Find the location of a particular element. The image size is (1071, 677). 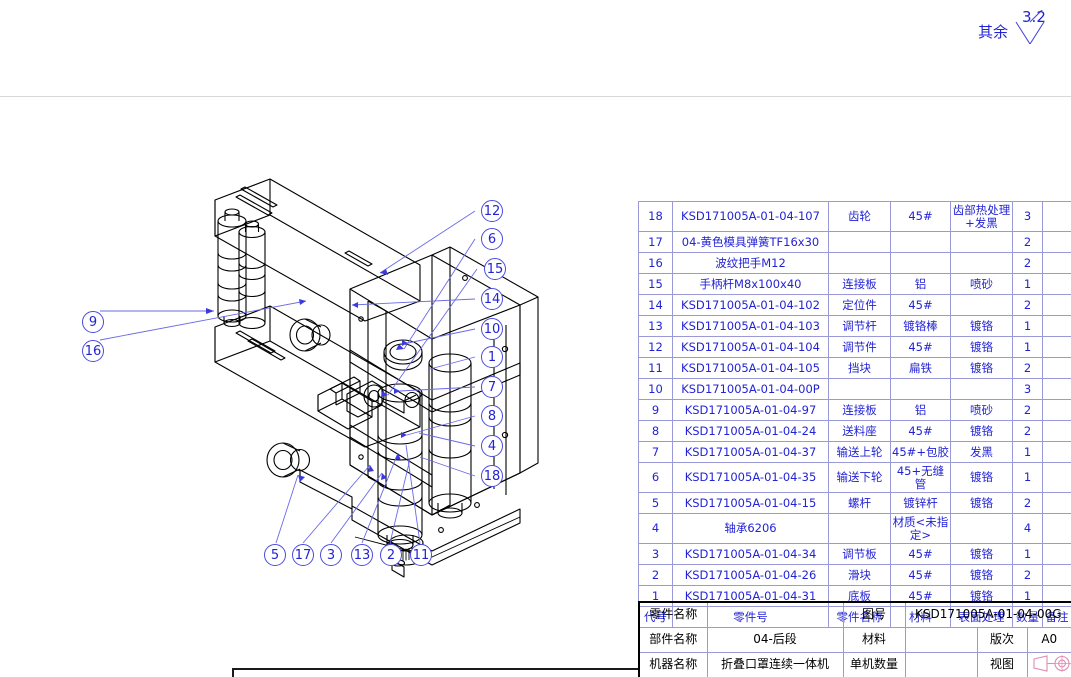

cell-name: 调节杆 is located at coordinates (859, 326).